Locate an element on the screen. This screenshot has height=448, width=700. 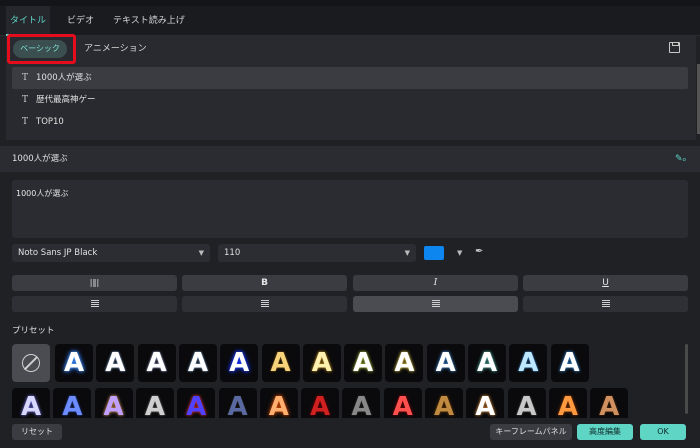
advanced-edit-button: 高度編集 is located at coordinates (605, 432).